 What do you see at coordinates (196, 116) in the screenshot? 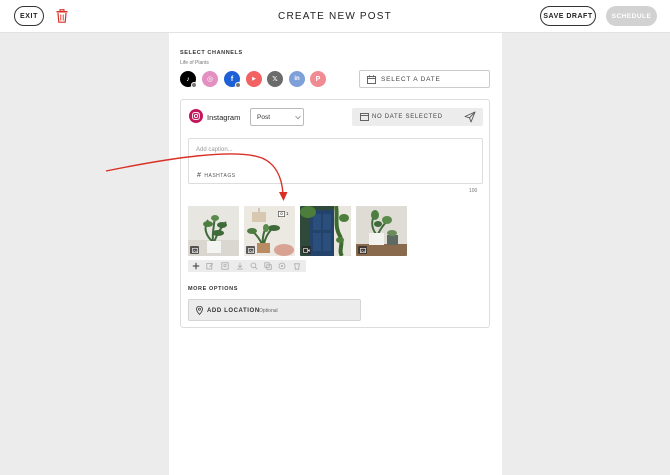
I see `instagram-icon` at bounding box center [196, 116].